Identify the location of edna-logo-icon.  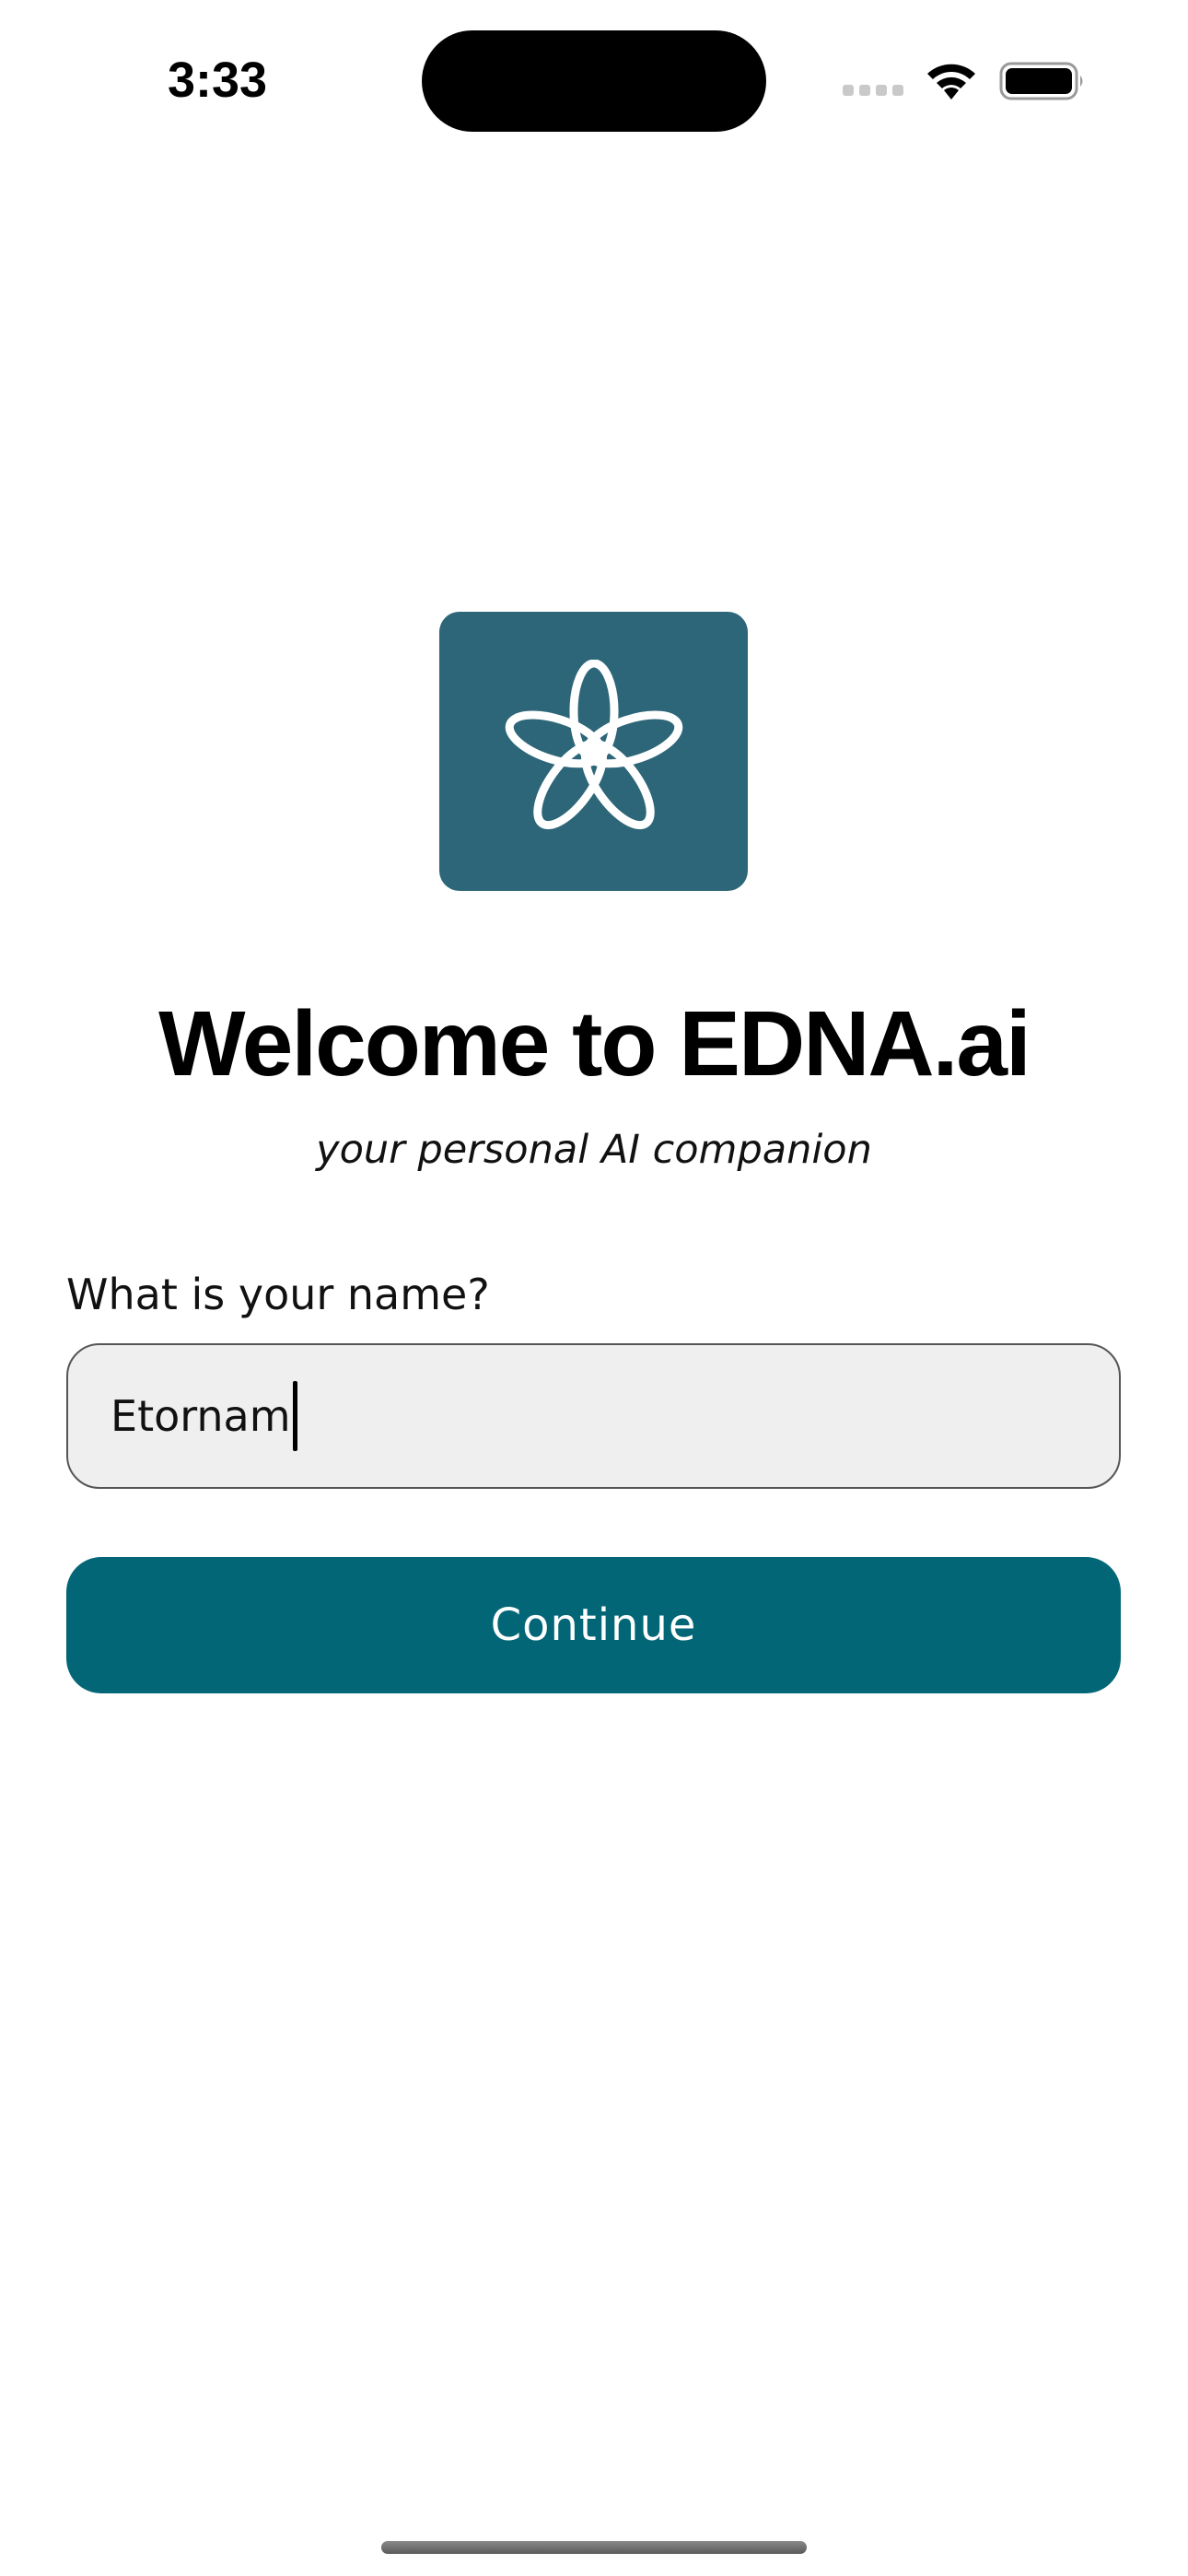
(593, 744).